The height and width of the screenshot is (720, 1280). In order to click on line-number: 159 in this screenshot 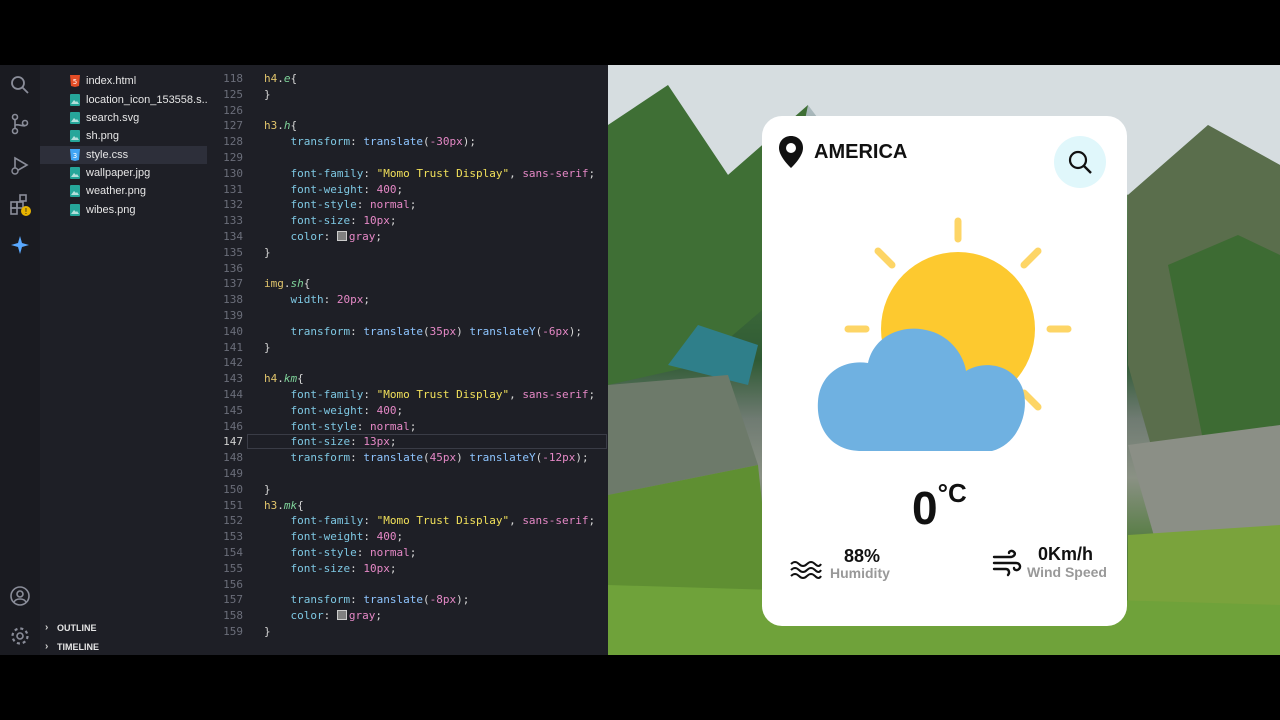, I will do `click(233, 631)`.